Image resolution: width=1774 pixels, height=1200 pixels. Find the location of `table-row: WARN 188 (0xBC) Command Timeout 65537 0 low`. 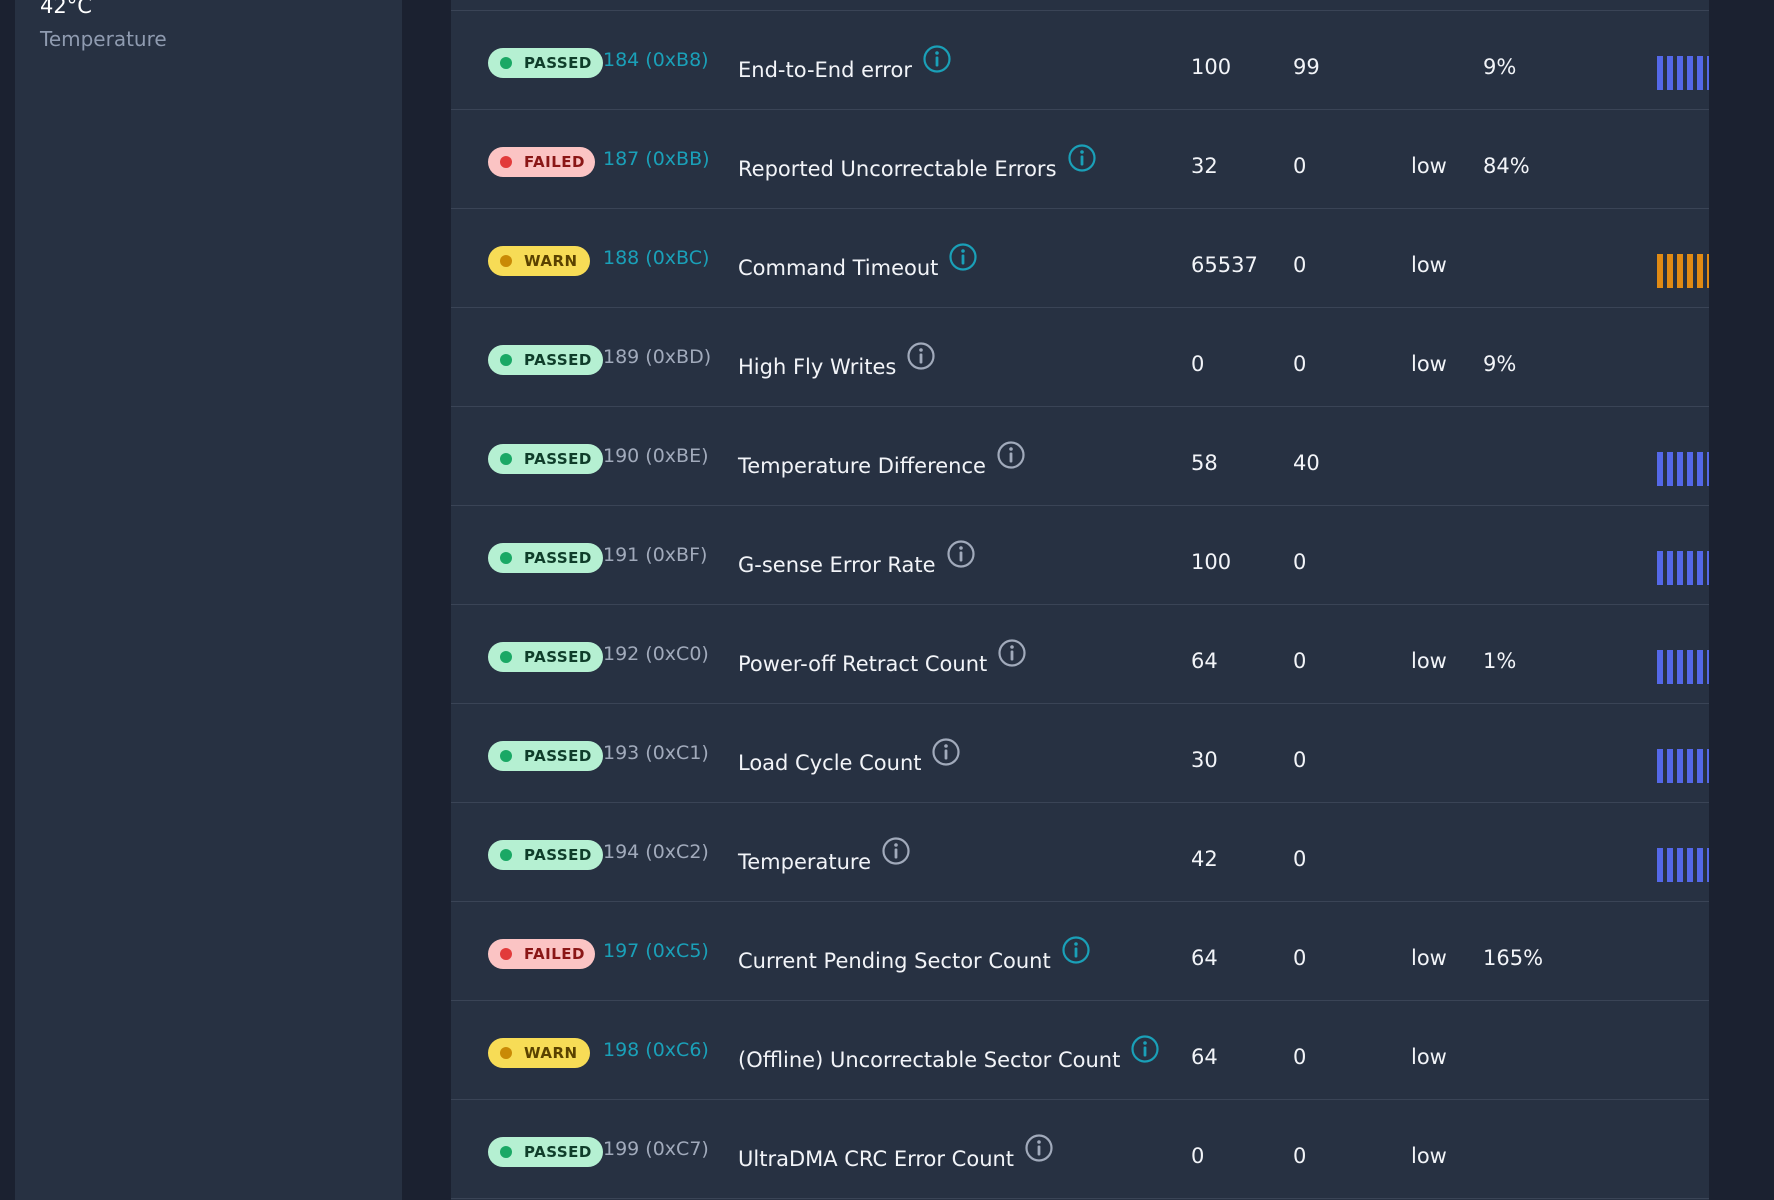

table-row: WARN 188 (0xBC) Command Timeout 65537 0 low is located at coordinates (1080, 258).